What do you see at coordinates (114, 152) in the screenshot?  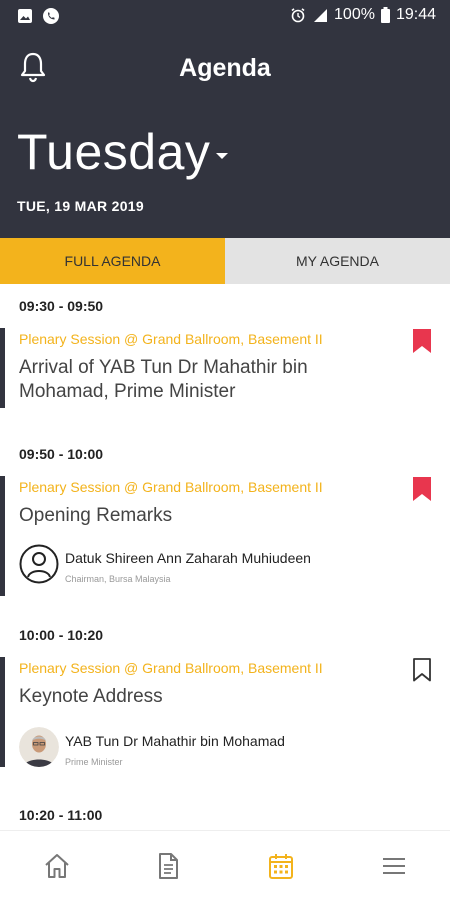 I see `day-name: Tuesday` at bounding box center [114, 152].